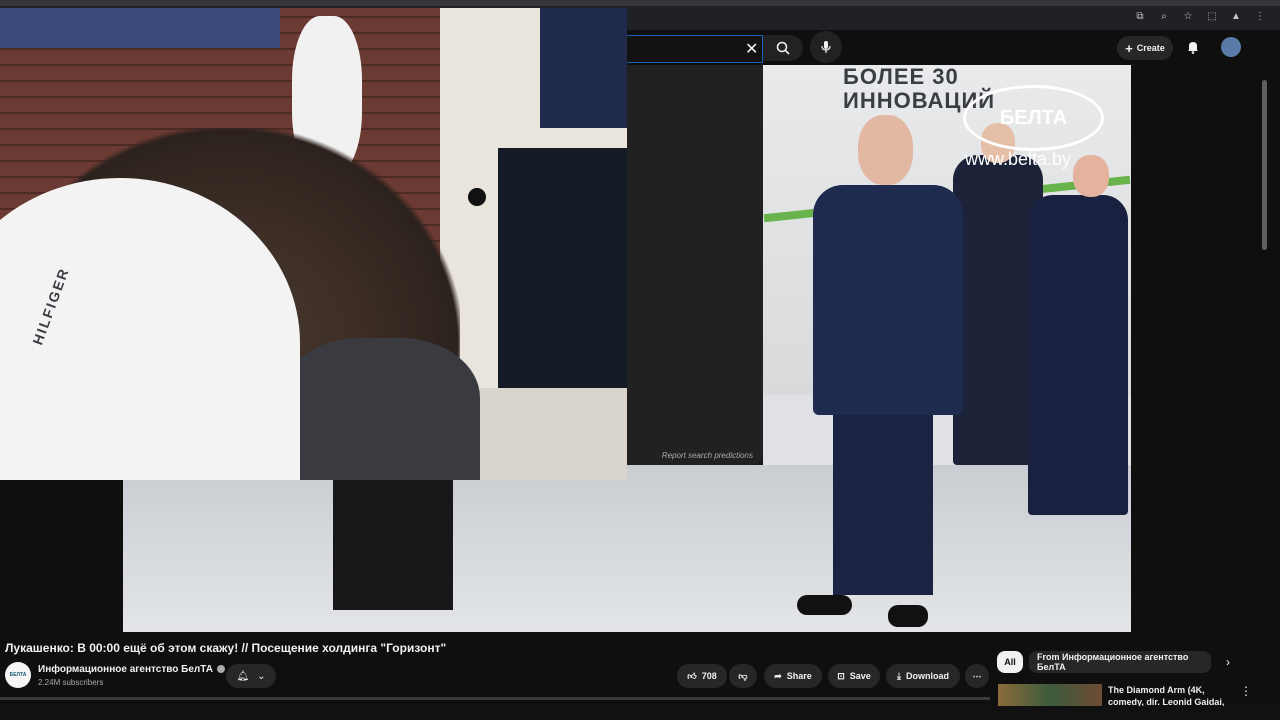 The image size is (1280, 720). Describe the element at coordinates (901, 77) in the screenshot. I see `sign-line-1: БОЛЕЕ 30` at that location.